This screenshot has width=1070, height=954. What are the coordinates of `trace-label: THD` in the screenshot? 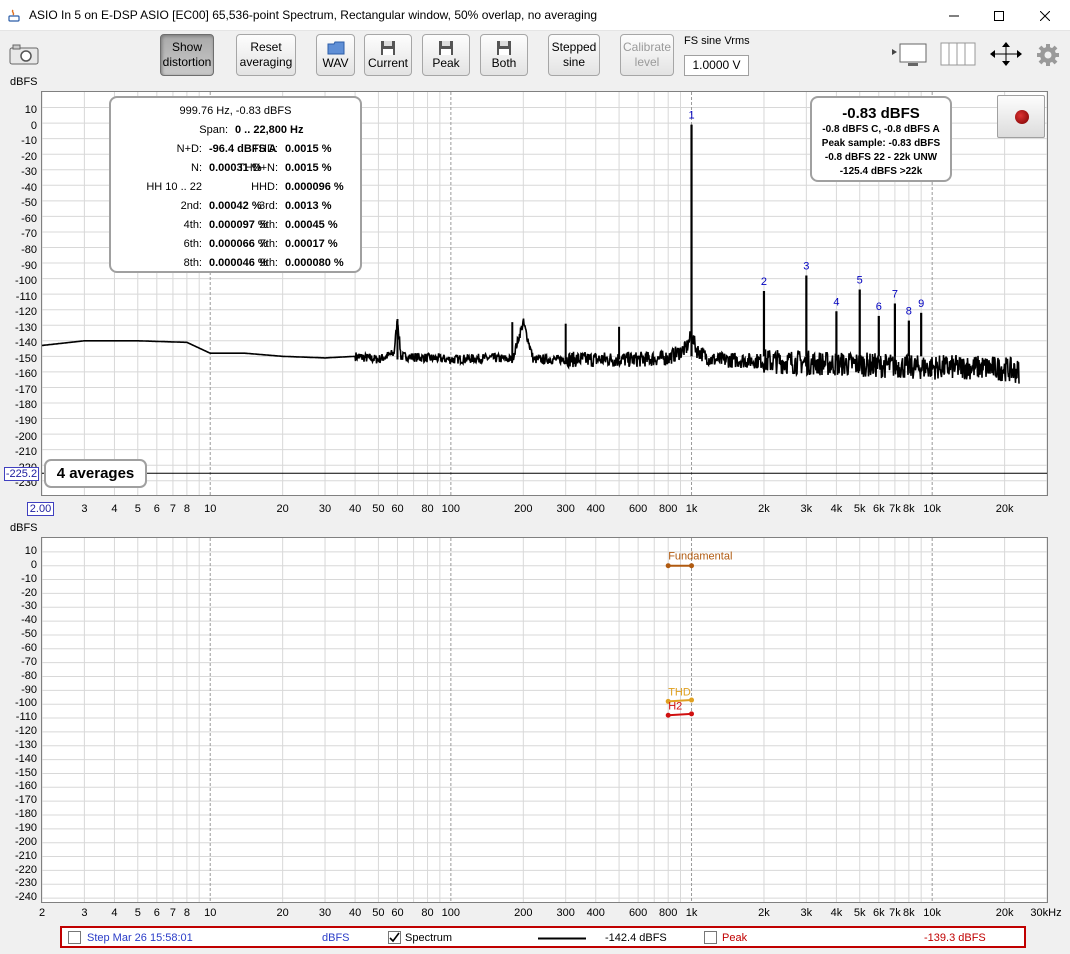 It's located at (679, 692).